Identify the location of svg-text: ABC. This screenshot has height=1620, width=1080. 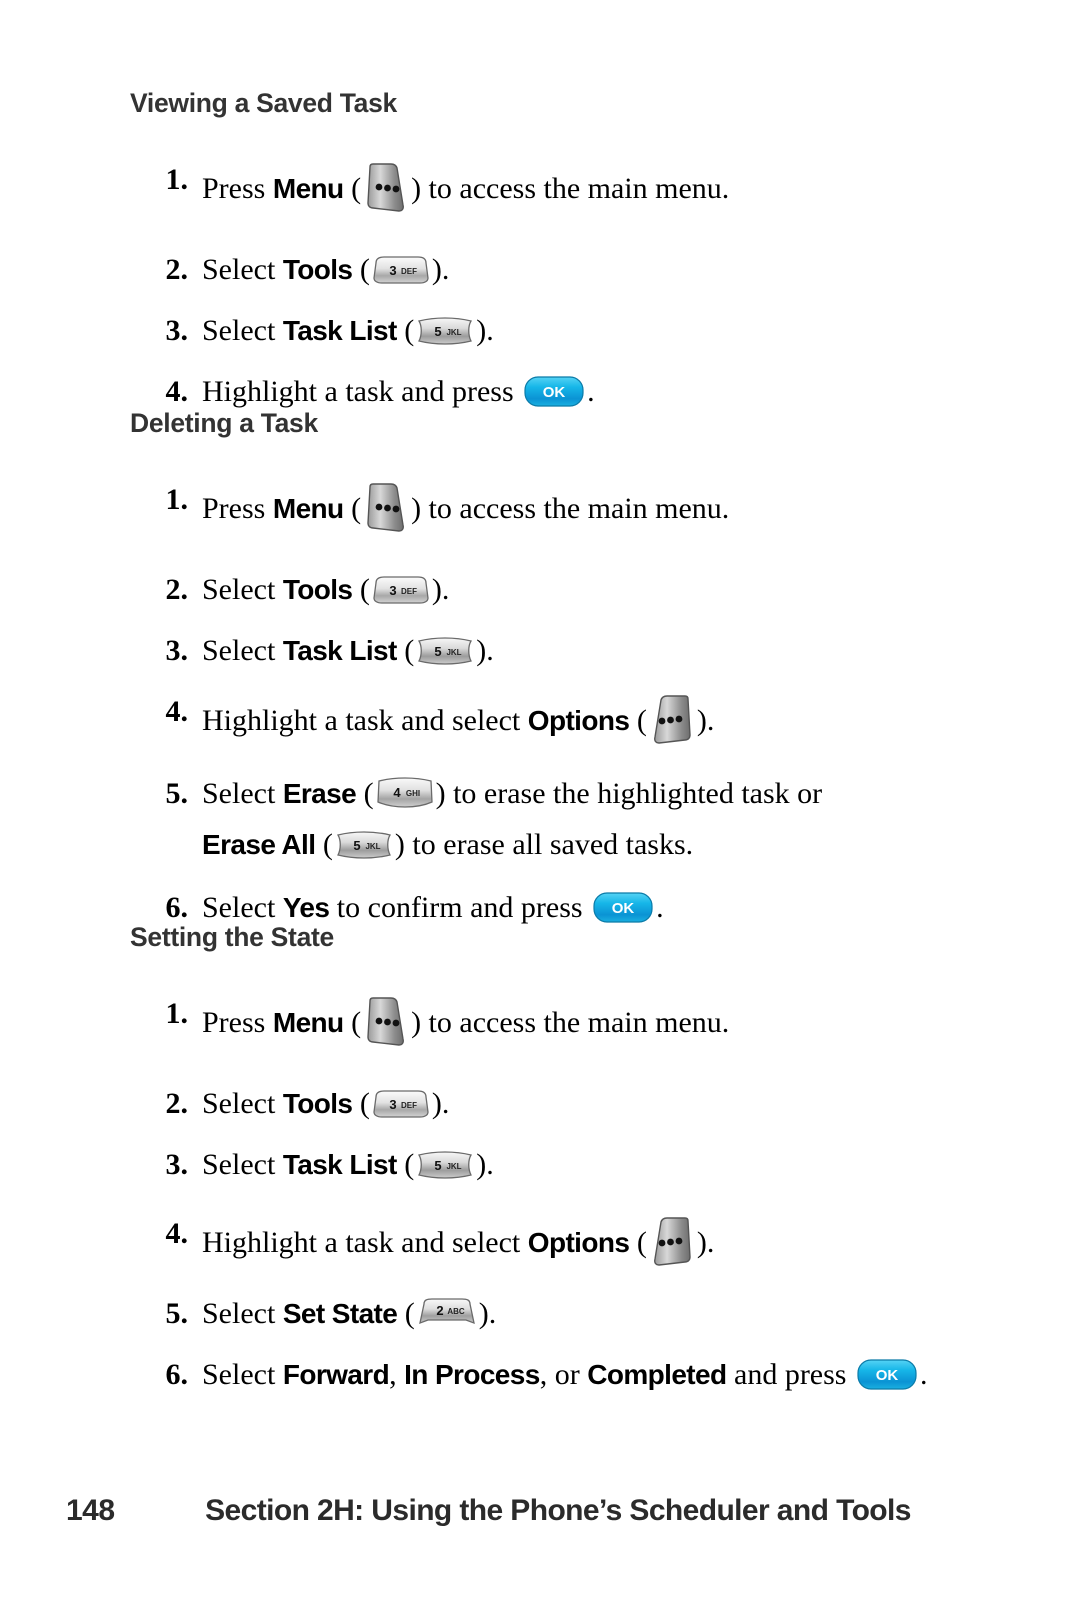
(456, 1311).